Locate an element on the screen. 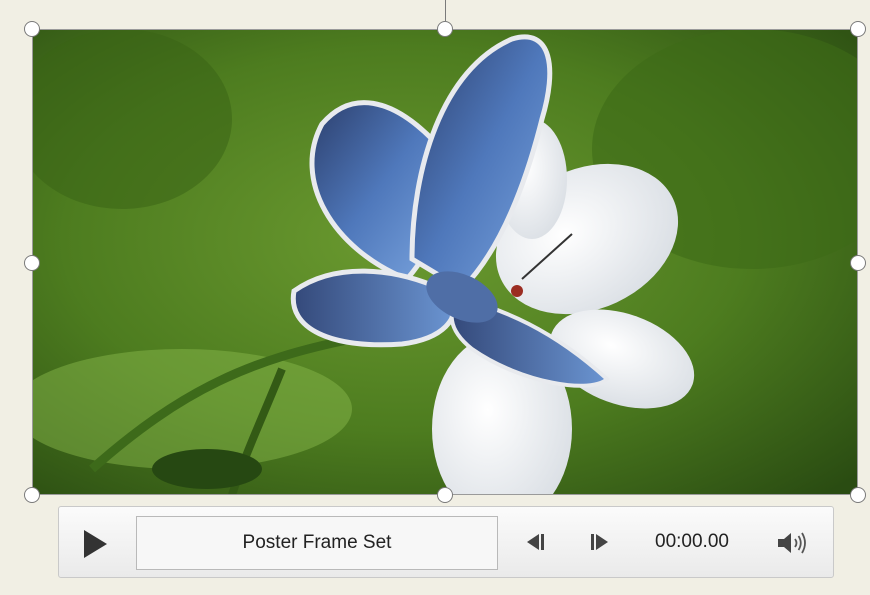 Image resolution: width=870 pixels, height=595 pixels. rotation-handle-stem is located at coordinates (445, 10).